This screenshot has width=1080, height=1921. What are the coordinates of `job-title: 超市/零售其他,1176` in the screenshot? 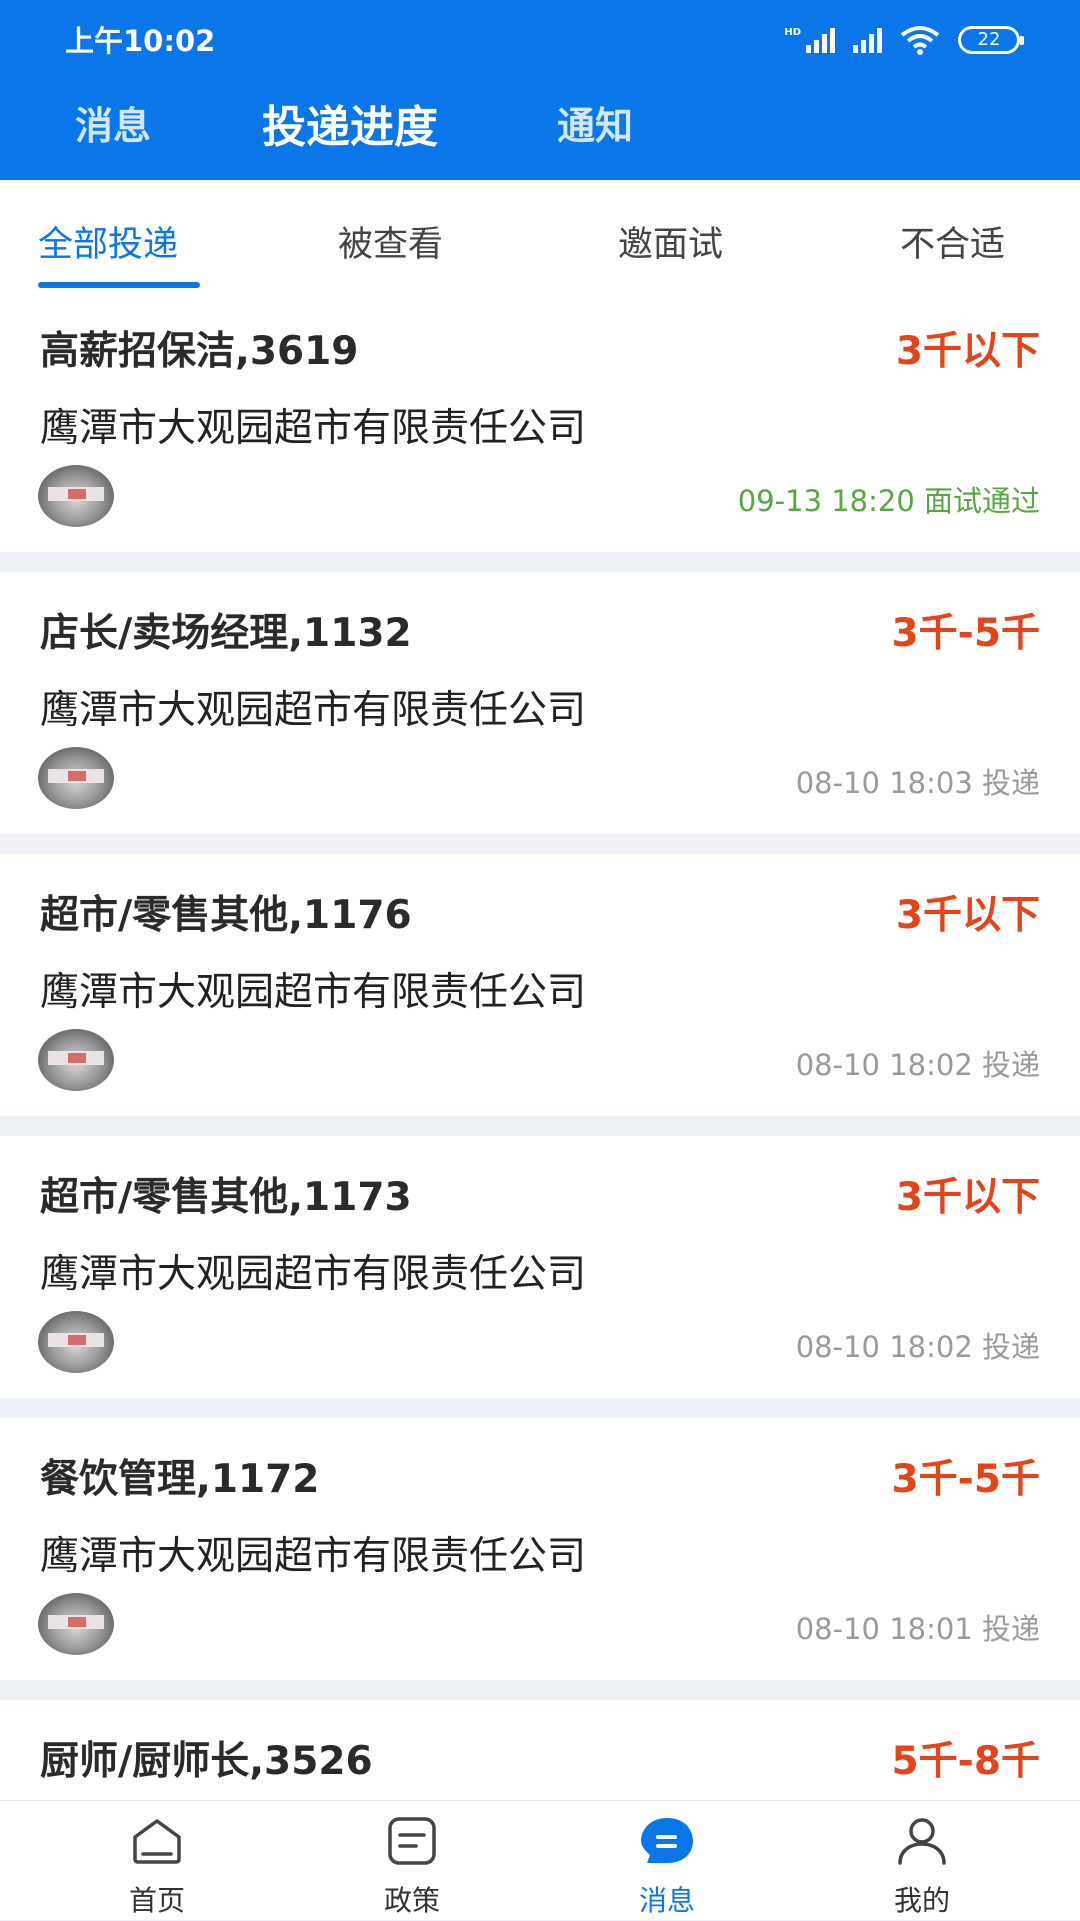 It's located at (226, 915).